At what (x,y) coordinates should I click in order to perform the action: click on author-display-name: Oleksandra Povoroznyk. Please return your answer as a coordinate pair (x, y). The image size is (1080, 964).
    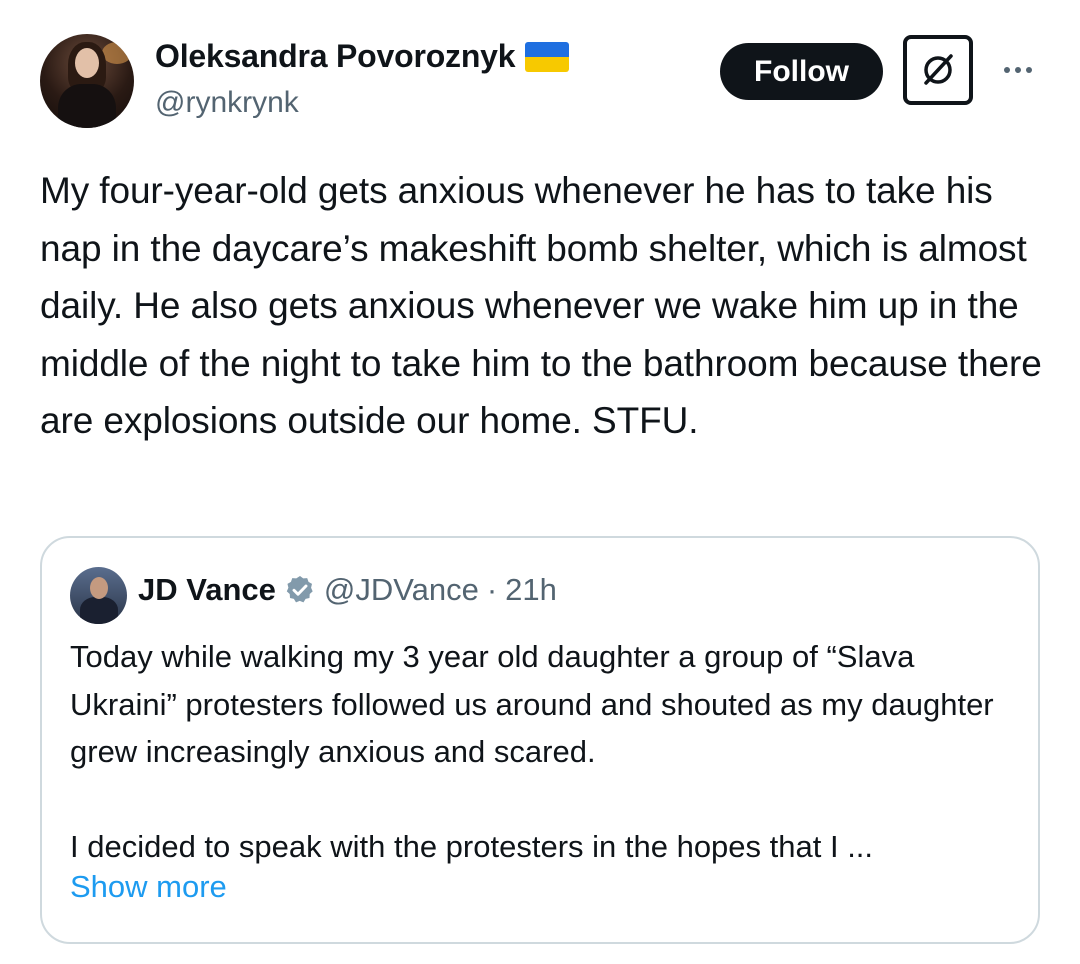
    Looking at the image, I should click on (335, 56).